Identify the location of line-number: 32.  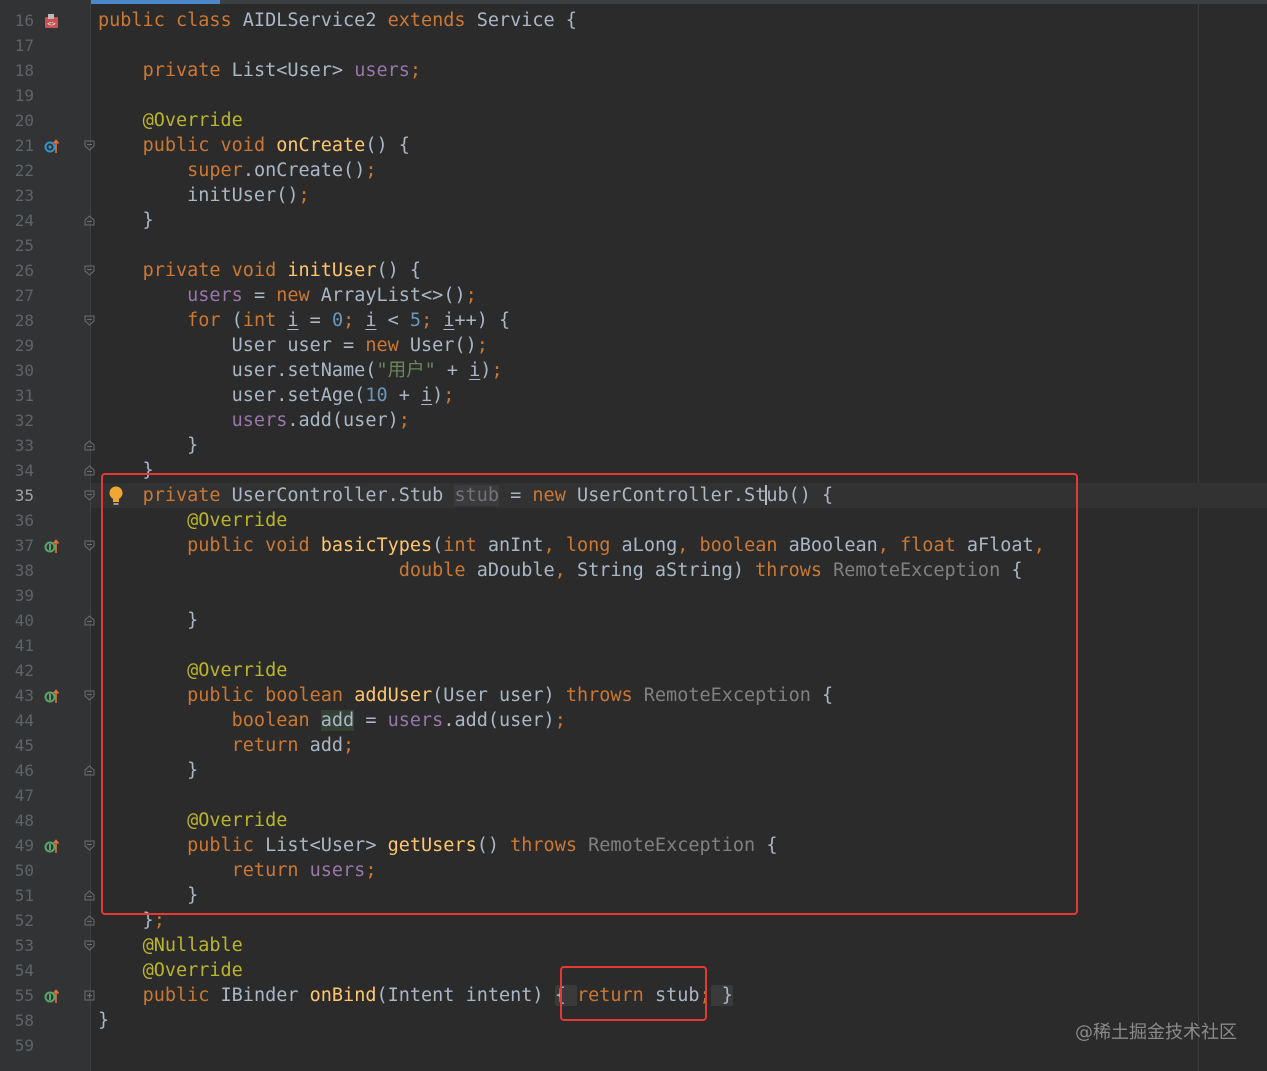
(24, 420).